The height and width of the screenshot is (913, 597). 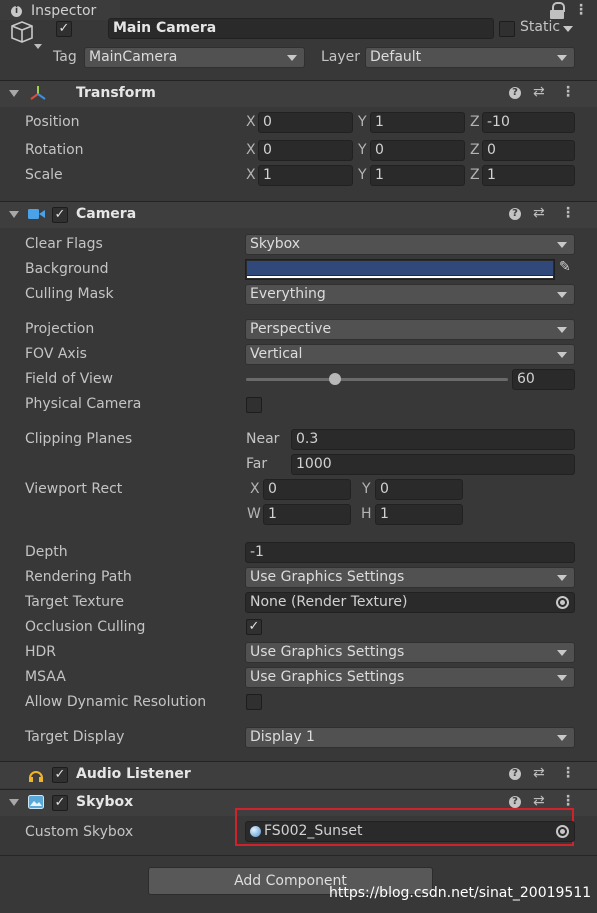 I want to click on viewport-h-field: 1, so click(x=419, y=514).